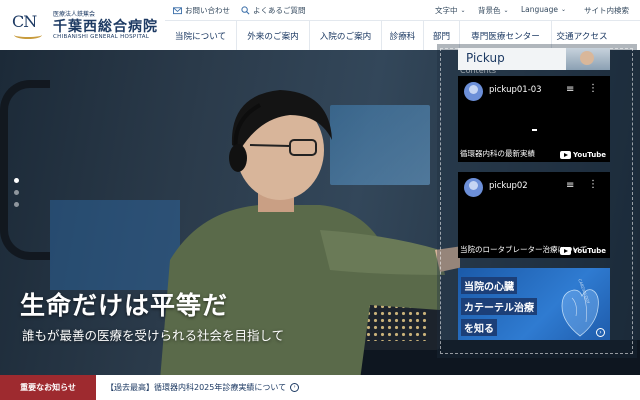 The width and height of the screenshot is (640, 400). Describe the element at coordinates (279, 10) in the screenshot. I see `faq-label: よくあるご質問` at that location.